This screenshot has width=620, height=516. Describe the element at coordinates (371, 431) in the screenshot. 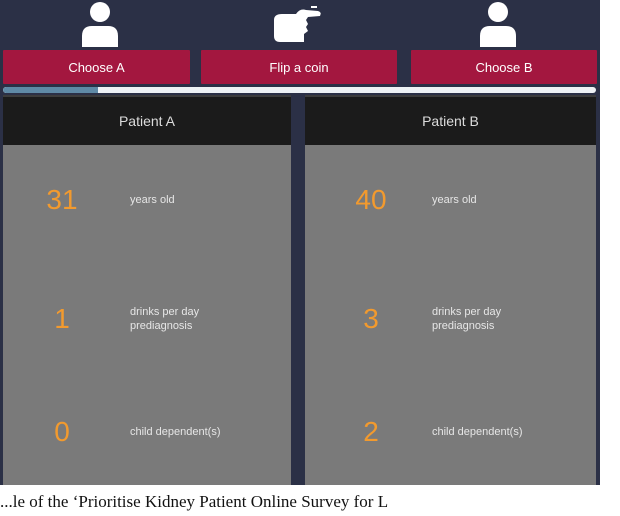

I see `attribute-value: 2` at that location.